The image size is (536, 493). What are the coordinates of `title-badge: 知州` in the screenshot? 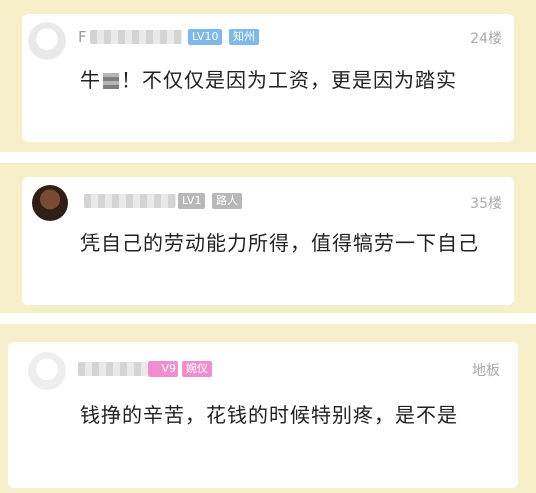 It's located at (244, 37).